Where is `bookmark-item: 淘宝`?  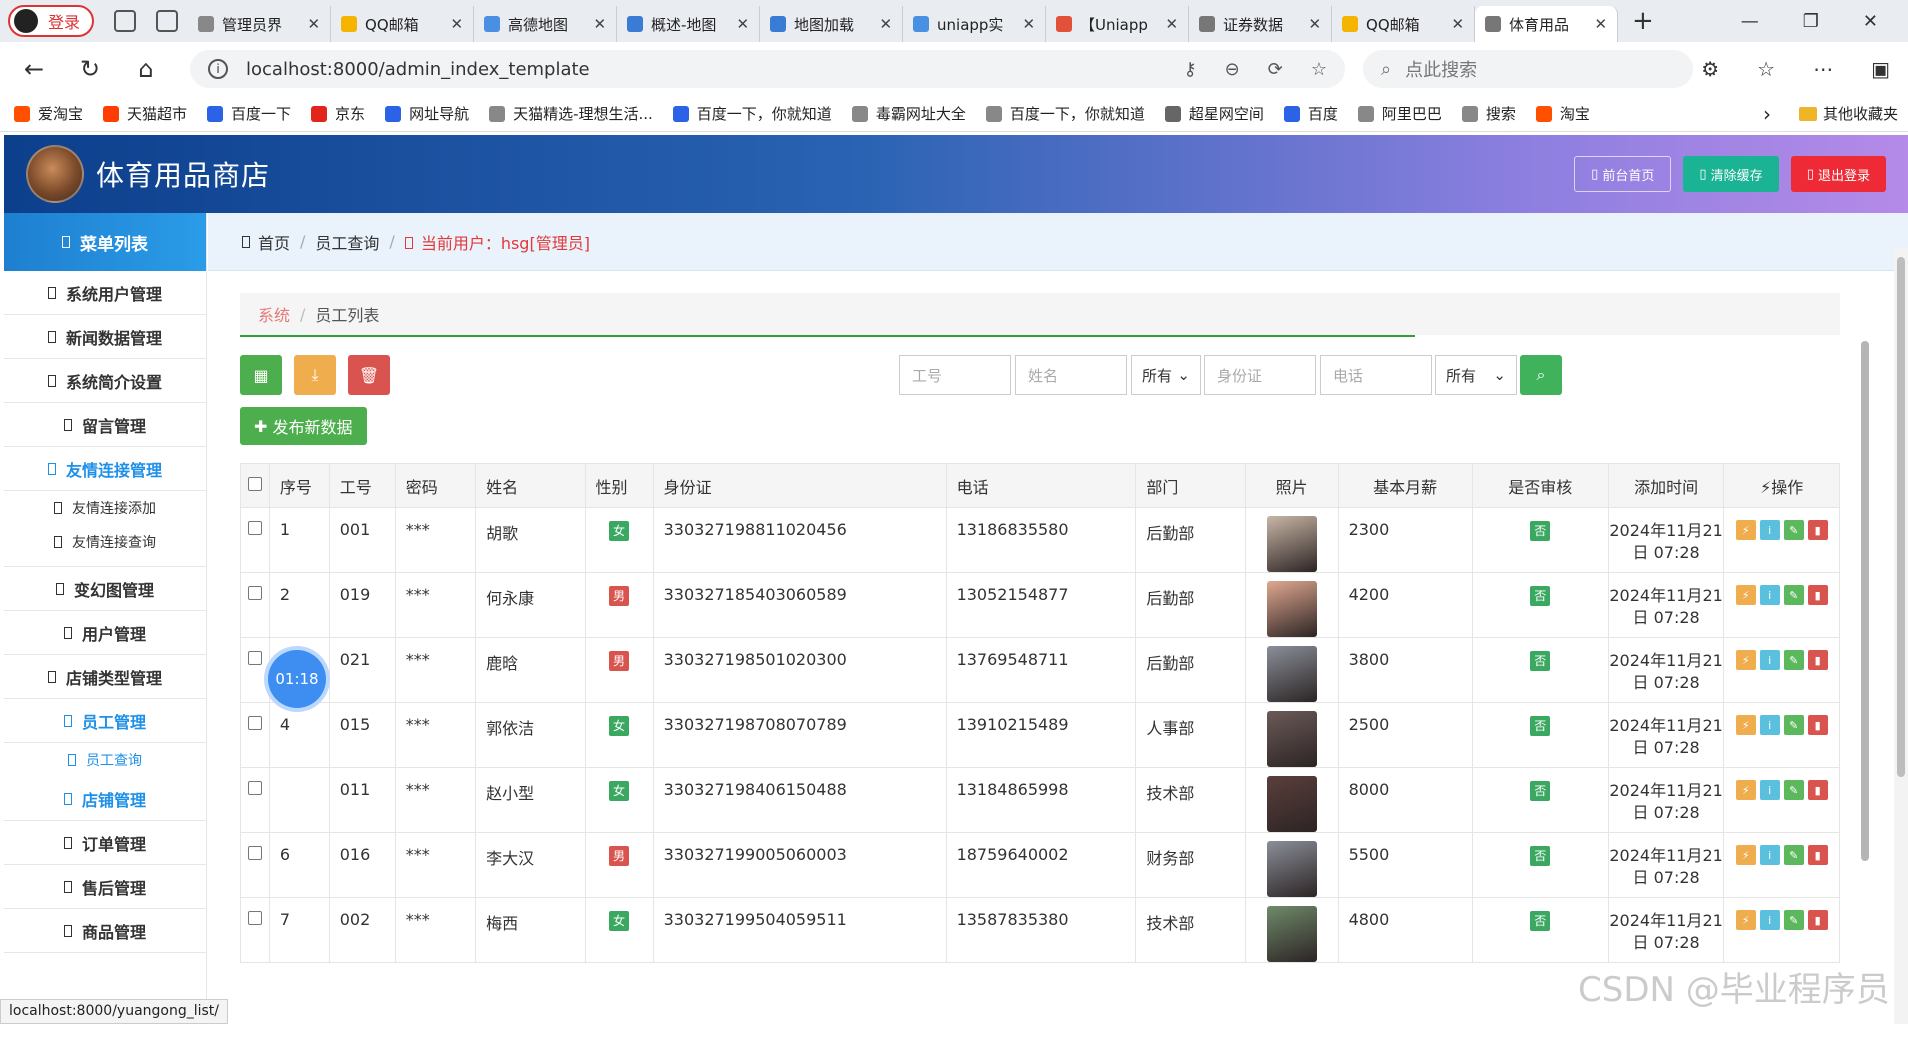 bookmark-item: 淘宝 is located at coordinates (1562, 113).